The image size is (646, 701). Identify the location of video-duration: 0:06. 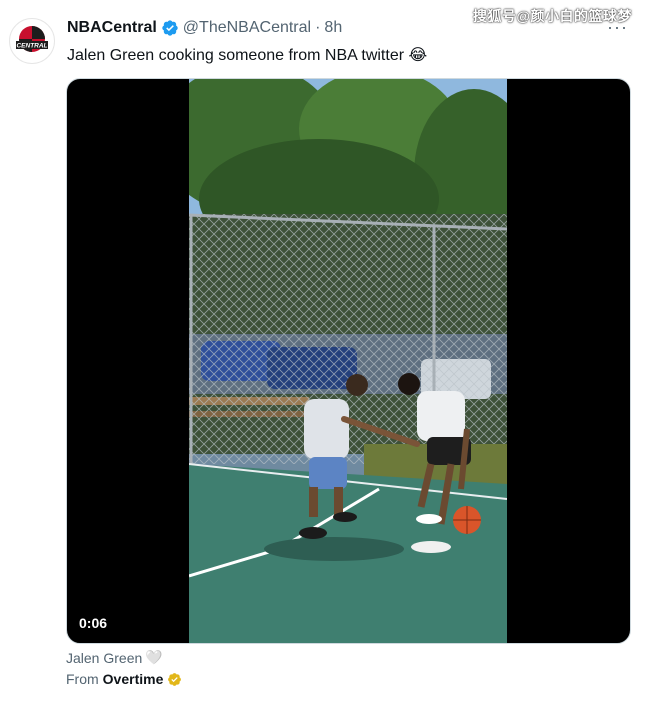
(93, 623).